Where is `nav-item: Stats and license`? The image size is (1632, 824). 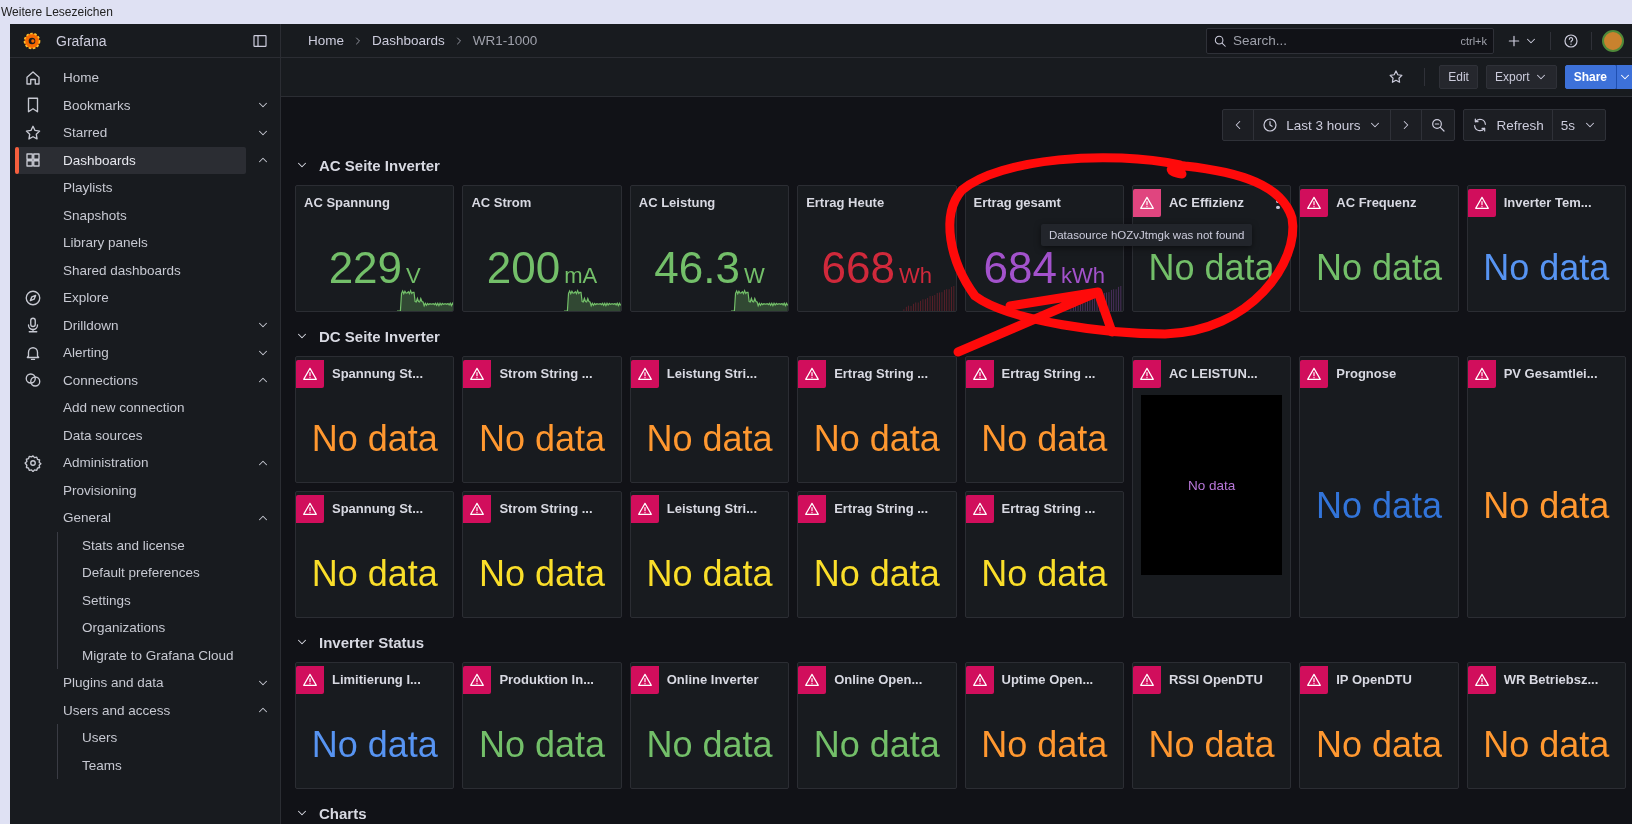 nav-item: Stats and license is located at coordinates (155, 545).